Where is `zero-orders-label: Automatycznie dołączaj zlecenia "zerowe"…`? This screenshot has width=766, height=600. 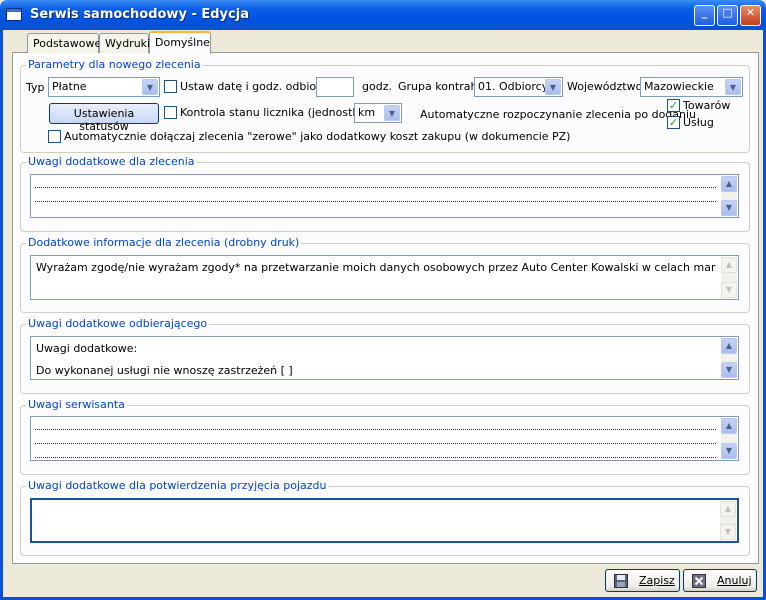 zero-orders-label: Automatycznie dołączaj zlecenia "zerowe"… is located at coordinates (317, 136).